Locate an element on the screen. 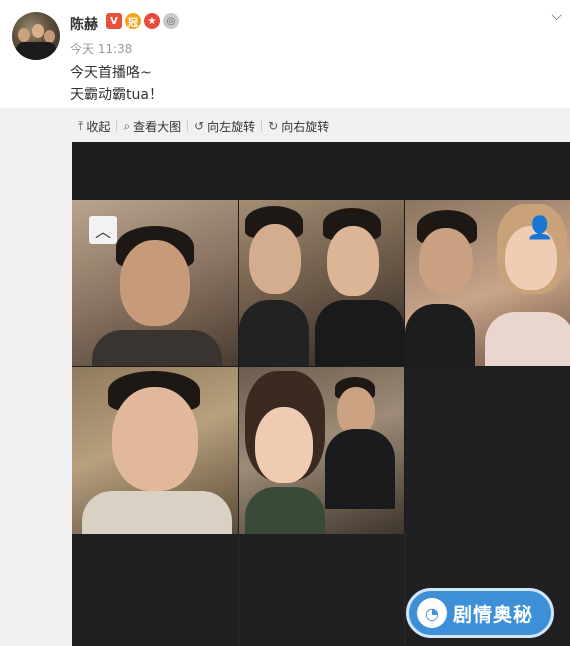 Image resolution: width=570 pixels, height=646 pixels. rotate-right-icon: ↻ is located at coordinates (273, 126).